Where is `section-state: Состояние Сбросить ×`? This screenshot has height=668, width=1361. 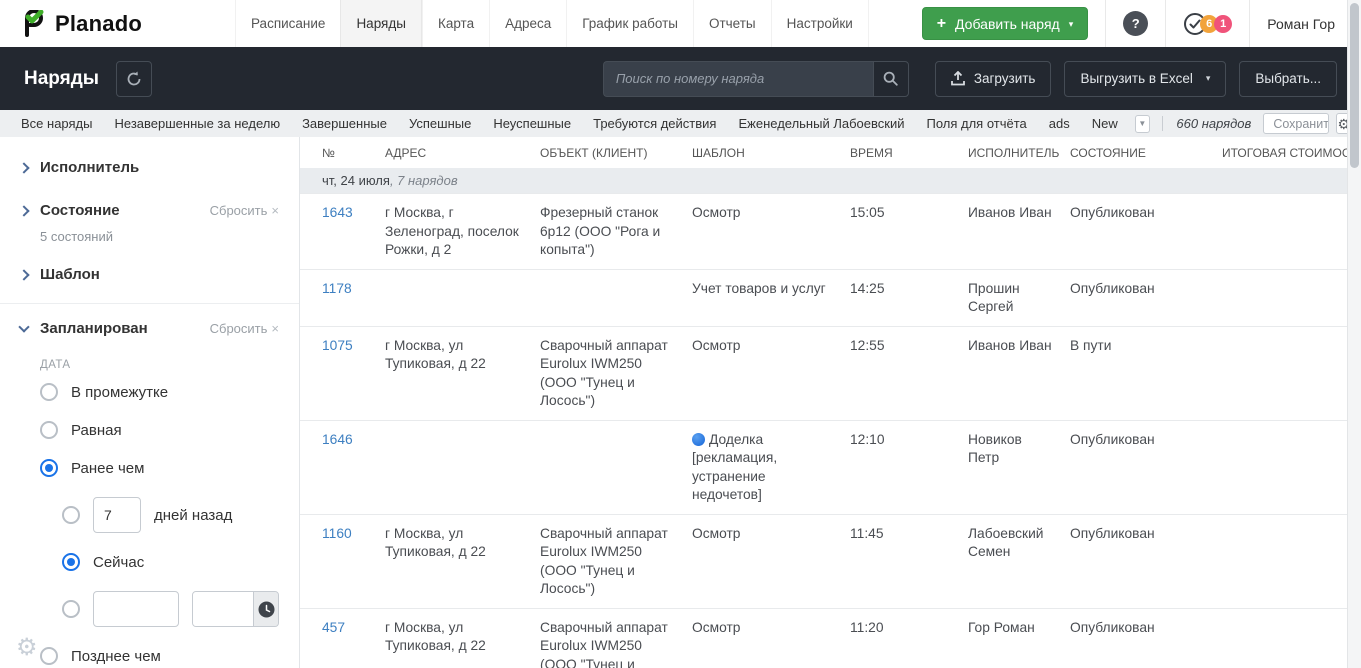 section-state: Состояние Сбросить × is located at coordinates (149, 207).